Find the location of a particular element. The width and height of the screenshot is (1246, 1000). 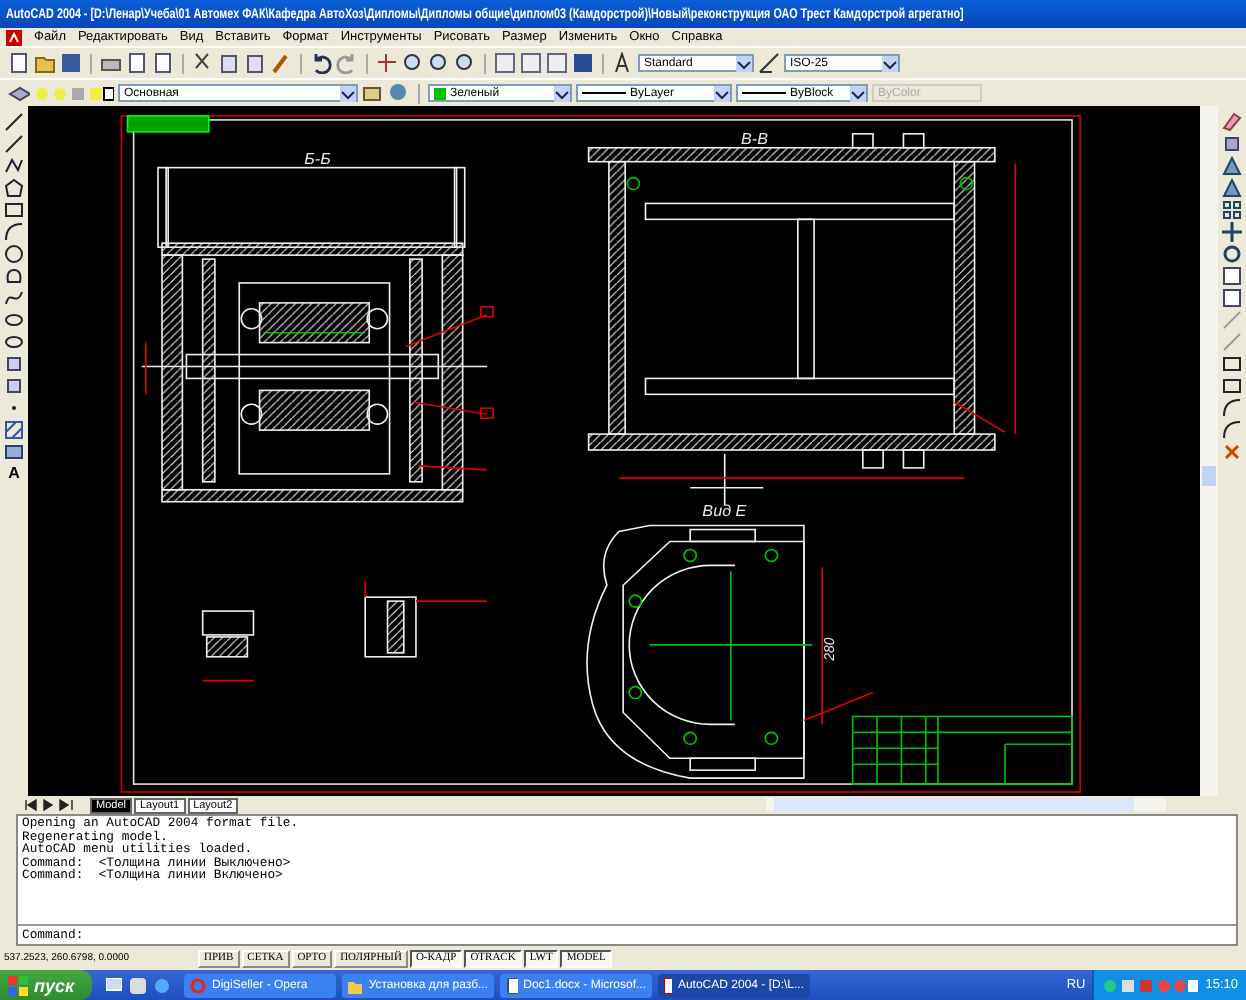

text-style-icon is located at coordinates (623, 63).